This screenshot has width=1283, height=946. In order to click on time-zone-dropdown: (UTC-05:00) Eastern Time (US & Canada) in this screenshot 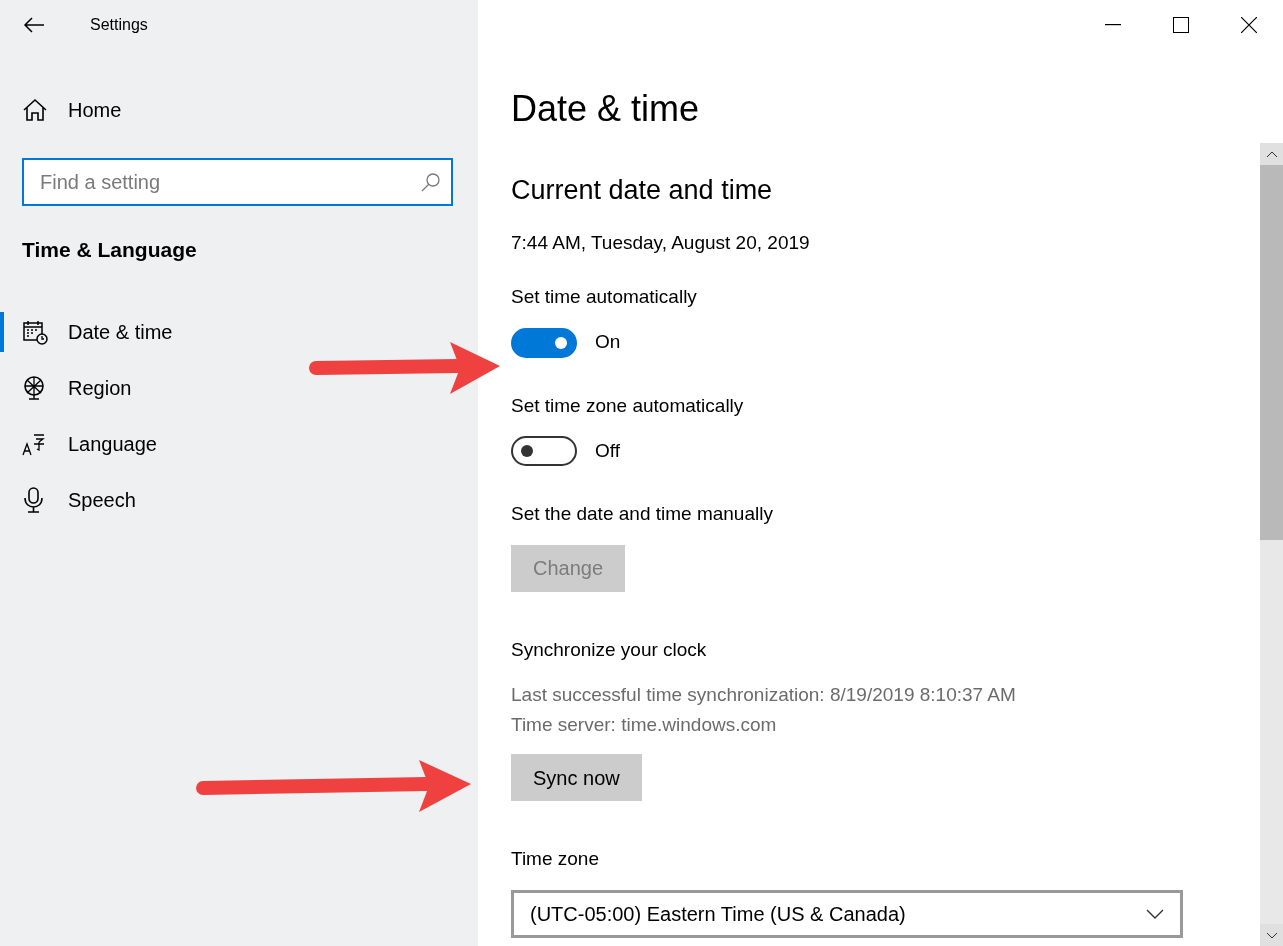, I will do `click(847, 913)`.